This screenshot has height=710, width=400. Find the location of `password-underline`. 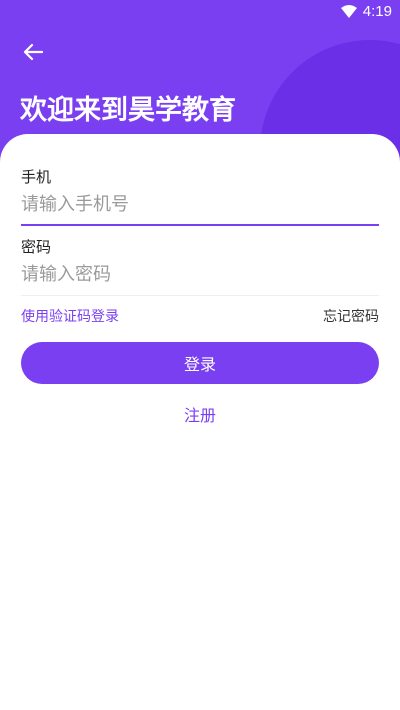

password-underline is located at coordinates (200, 295).